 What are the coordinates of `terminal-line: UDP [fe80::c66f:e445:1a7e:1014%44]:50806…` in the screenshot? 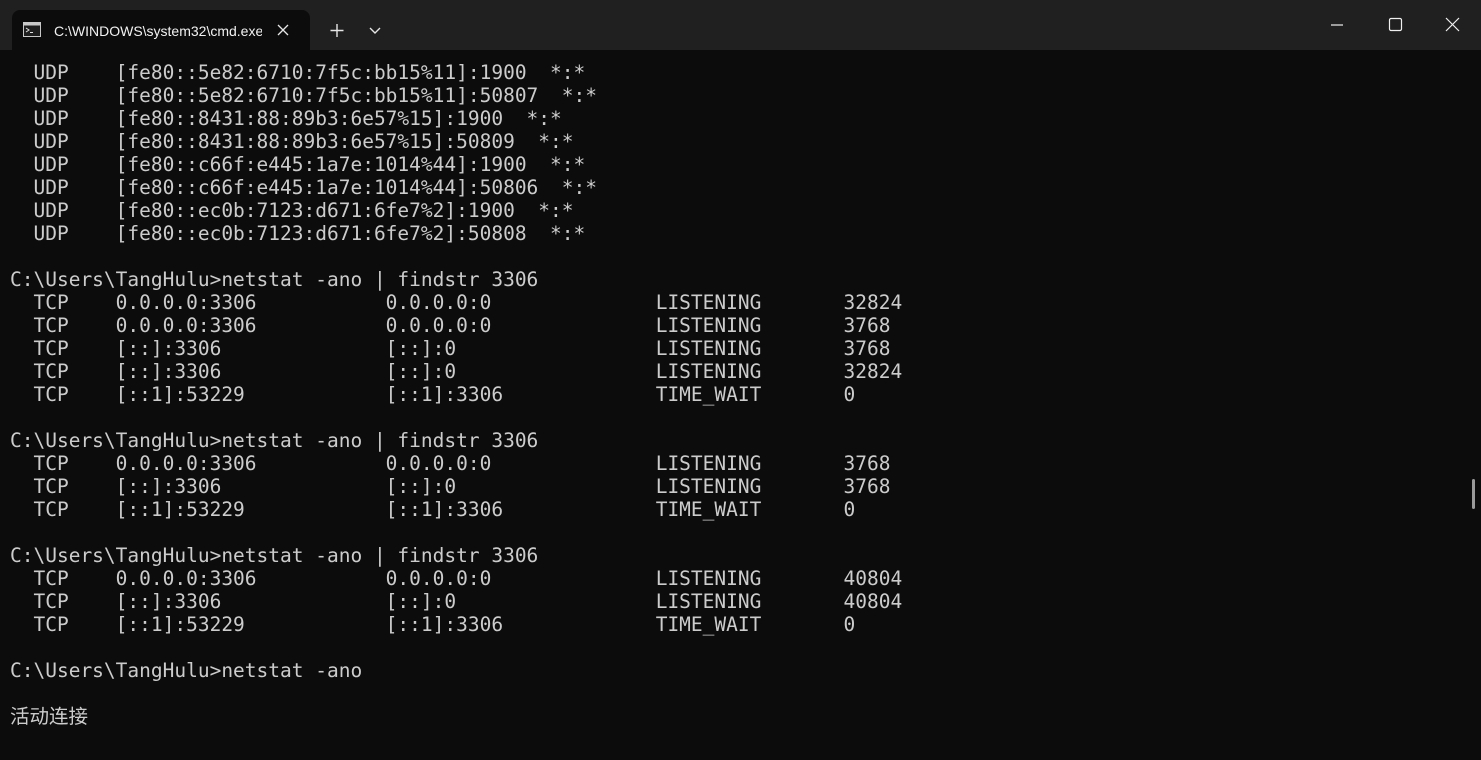 It's located at (303, 187).